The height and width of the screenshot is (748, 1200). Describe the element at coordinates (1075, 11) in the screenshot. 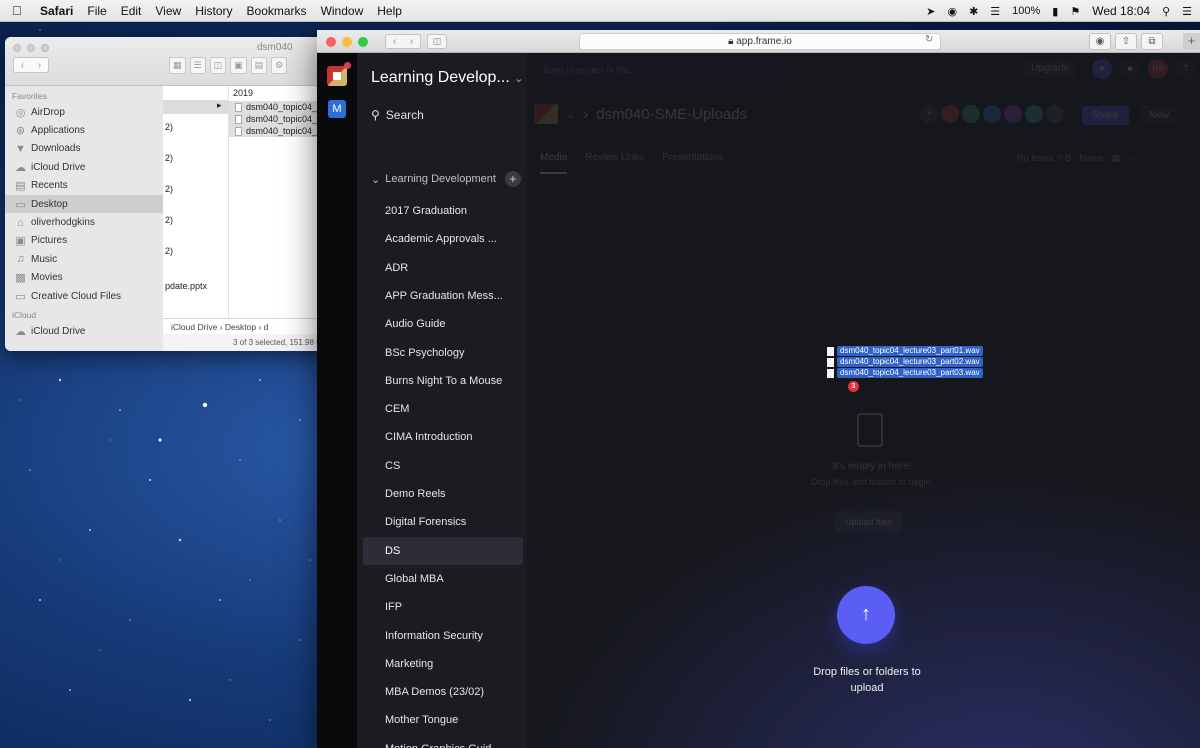

I see `flag-icon: ⚑` at that location.